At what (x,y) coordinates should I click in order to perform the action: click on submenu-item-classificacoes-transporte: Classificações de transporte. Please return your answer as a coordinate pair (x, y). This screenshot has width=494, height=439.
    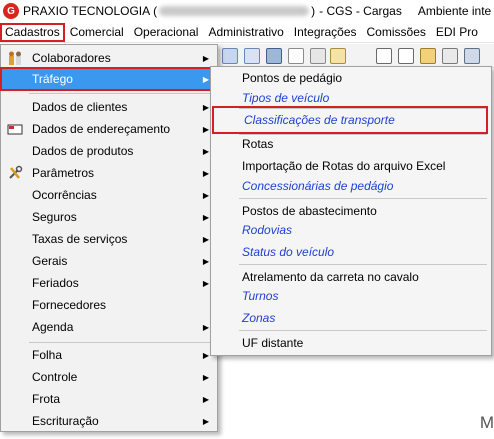
    Looking at the image, I should click on (350, 120).